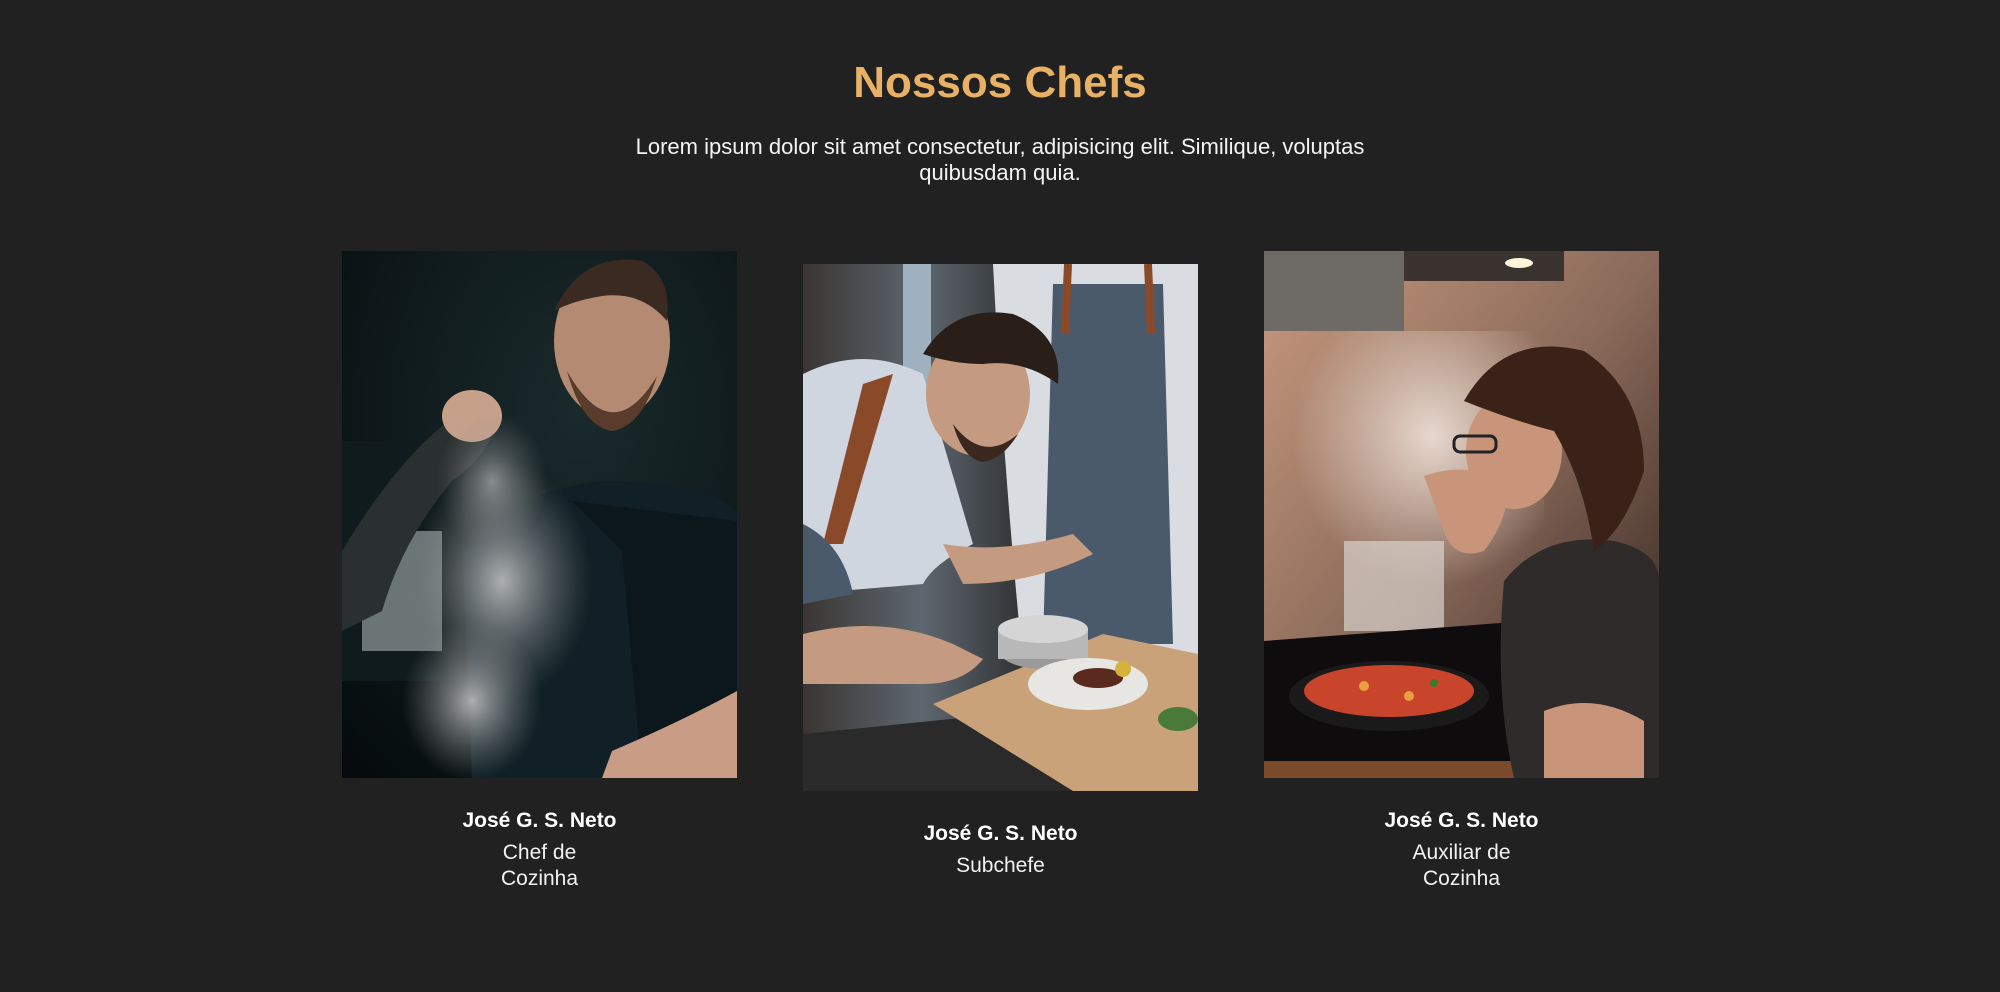 This screenshot has width=2000, height=992. I want to click on chef-card: José G. S. Neto Chef de Cozinha, so click(539, 571).